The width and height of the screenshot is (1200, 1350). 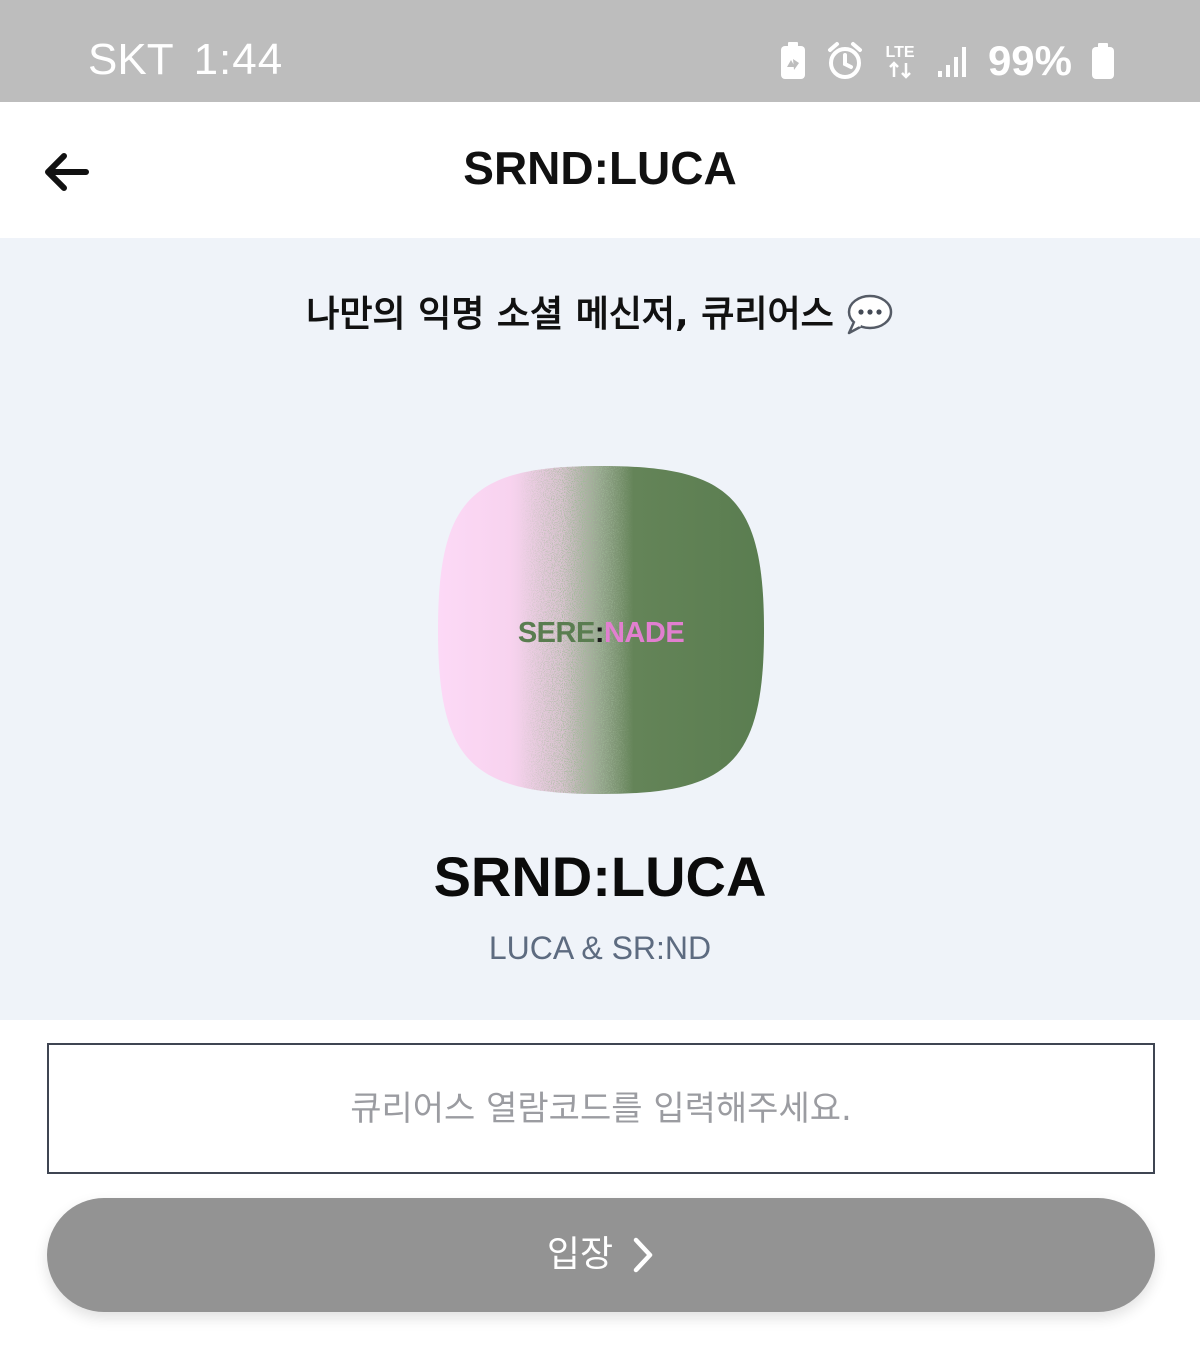 What do you see at coordinates (899, 52) in the screenshot?
I see `lte-label: LTE` at bounding box center [899, 52].